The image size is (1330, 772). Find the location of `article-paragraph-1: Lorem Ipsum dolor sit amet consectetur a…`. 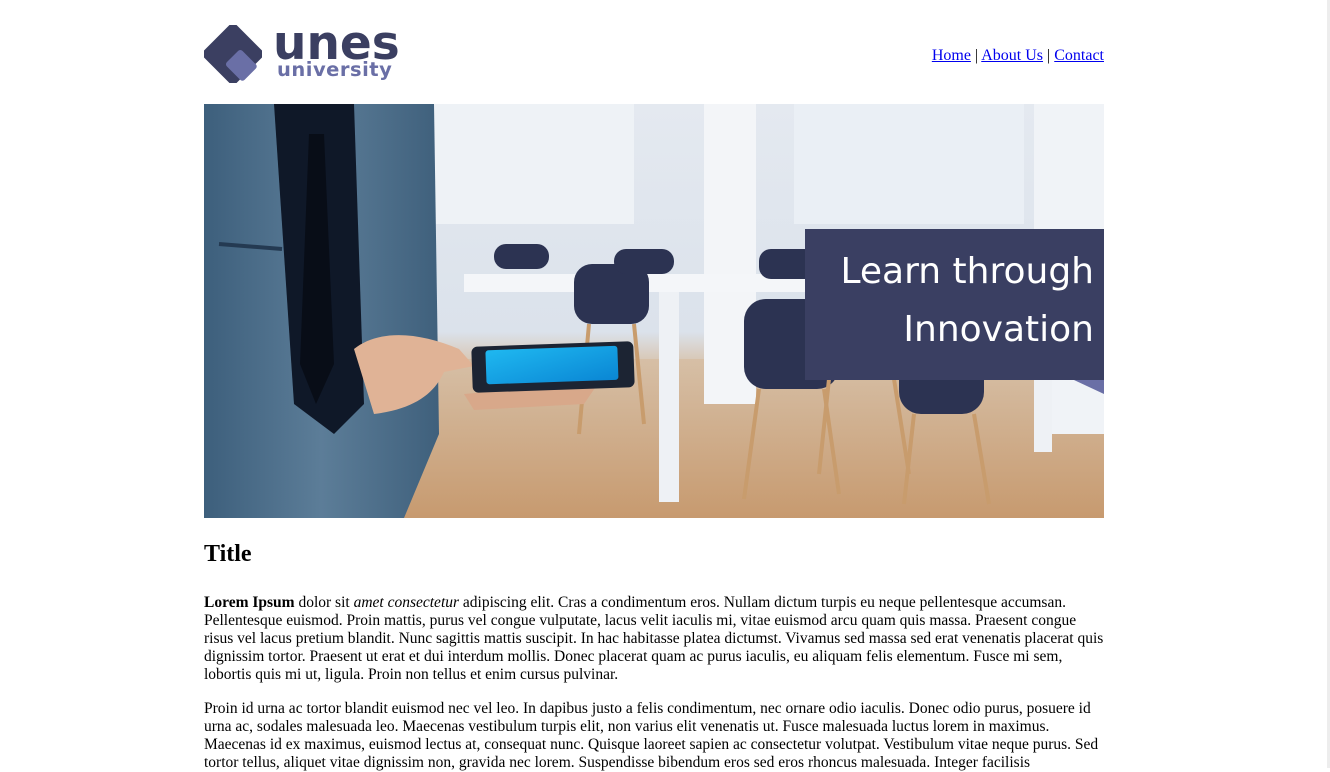

article-paragraph-1: Lorem Ipsum dolor sit amet consectetur a… is located at coordinates (654, 639).